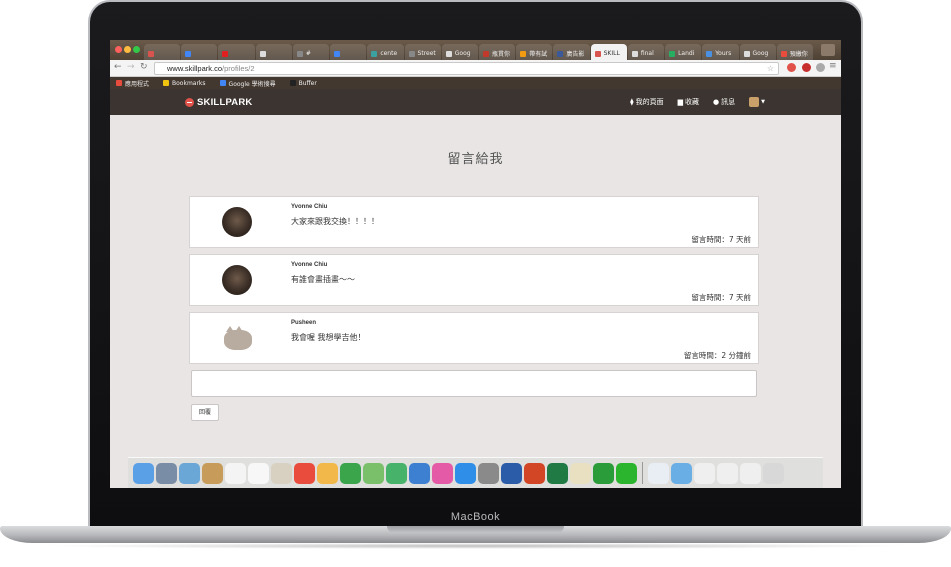 The image size is (951, 567). I want to click on line-icon, so click(626, 473).